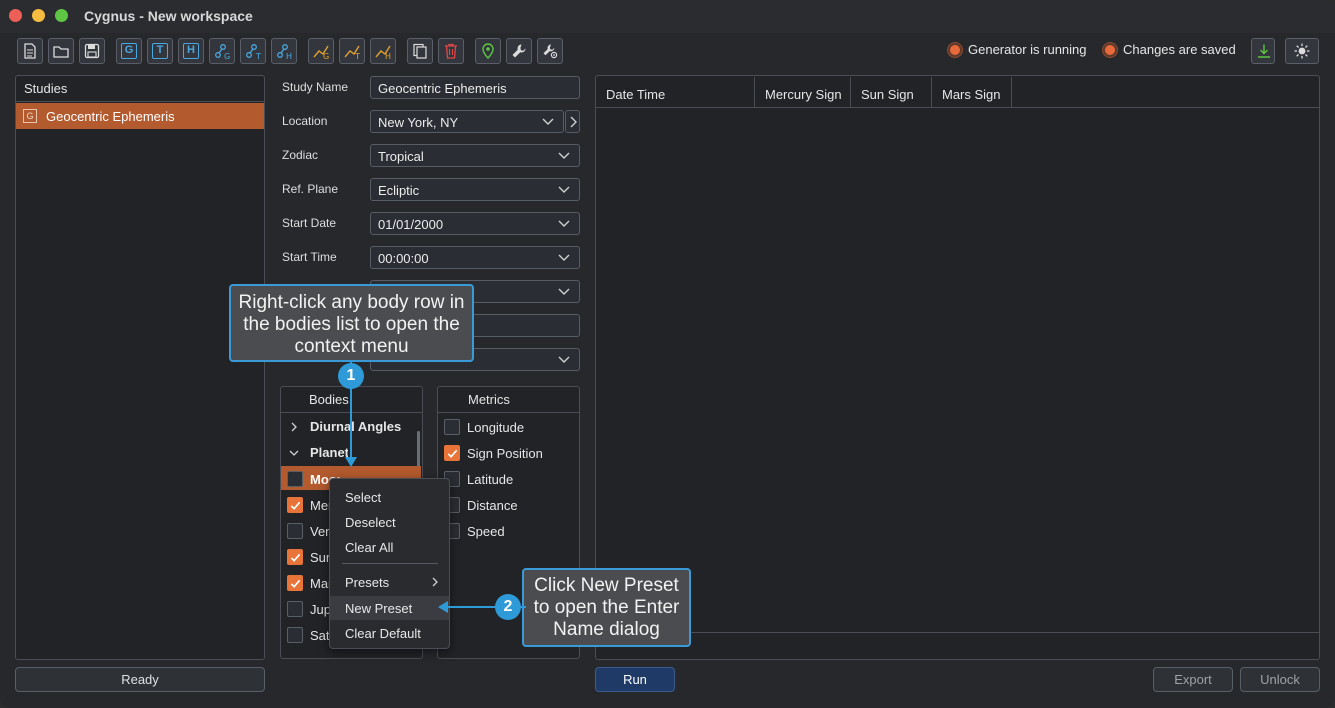 This screenshot has height=708, width=1335. What do you see at coordinates (352, 51) in the screenshot?
I see `chart-t-button: T` at bounding box center [352, 51].